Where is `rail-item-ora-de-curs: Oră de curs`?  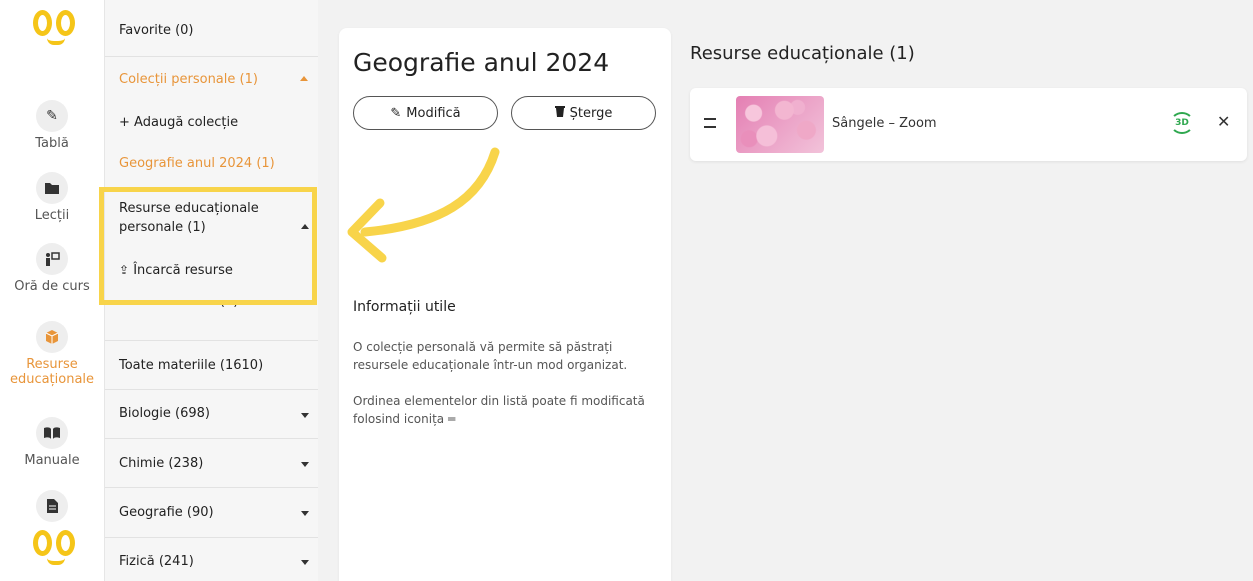 rail-item-ora-de-curs: Oră de curs is located at coordinates (52, 268).